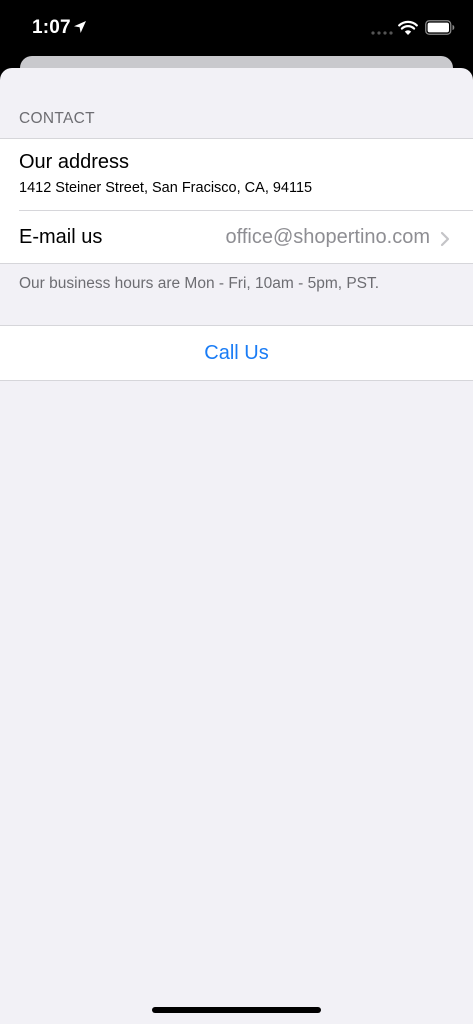  What do you see at coordinates (61, 237) in the screenshot?
I see `email-label: E-mail us` at bounding box center [61, 237].